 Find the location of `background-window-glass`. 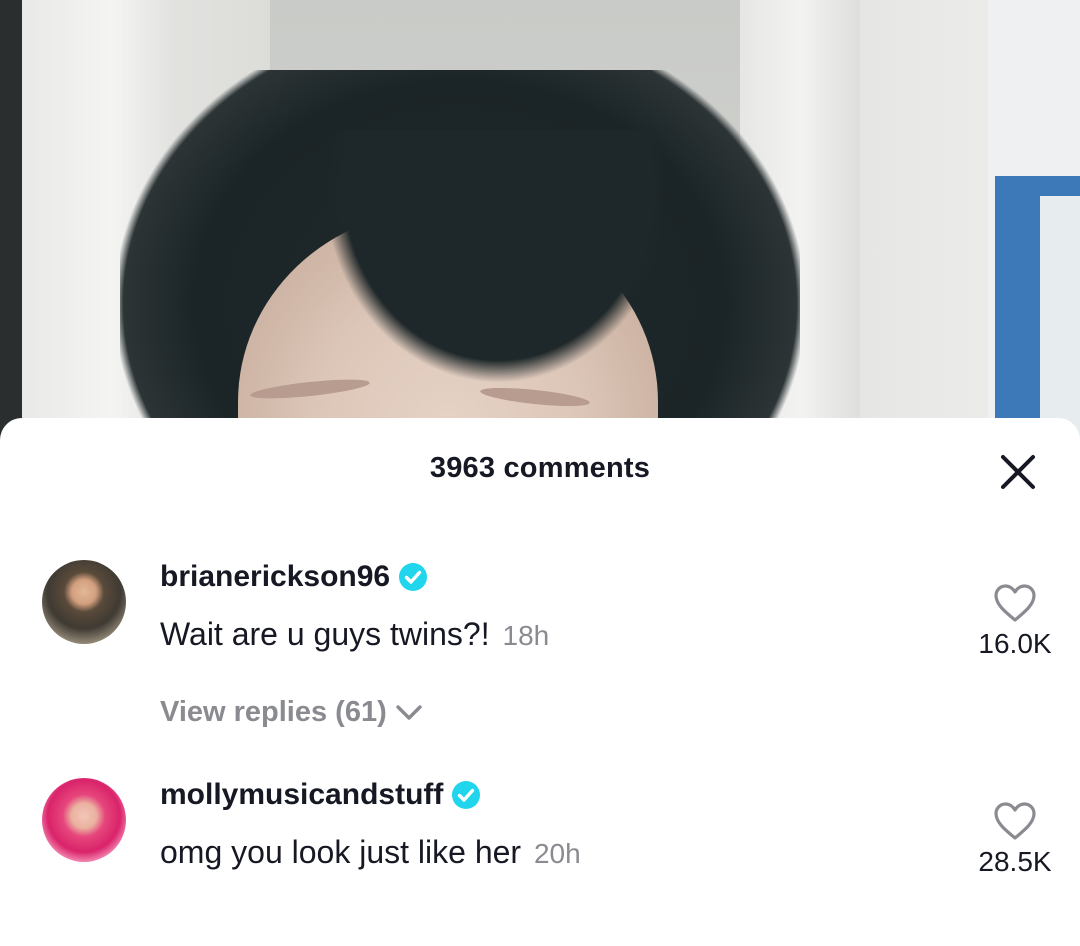

background-window-glass is located at coordinates (1060, 318).